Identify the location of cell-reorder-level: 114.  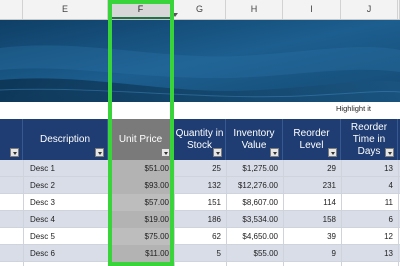
(312, 202).